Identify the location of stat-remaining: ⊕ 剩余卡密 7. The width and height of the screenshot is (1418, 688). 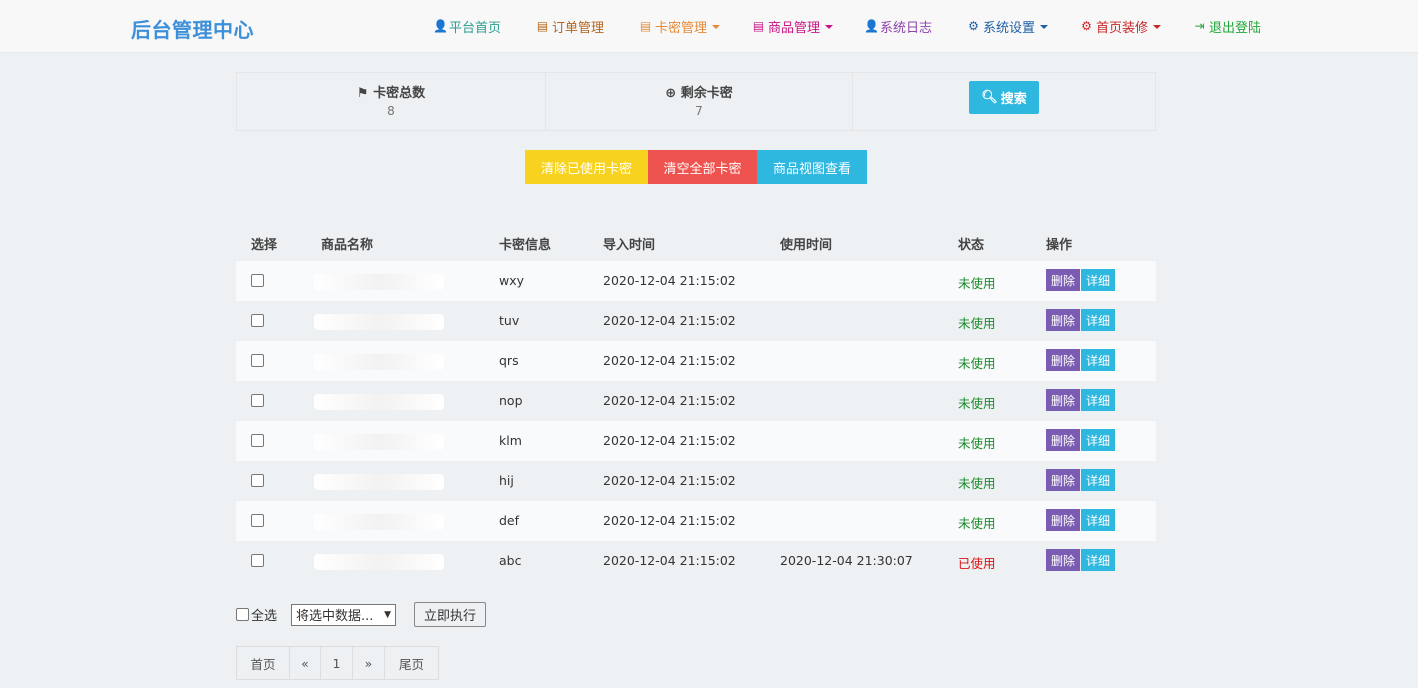
(699, 101).